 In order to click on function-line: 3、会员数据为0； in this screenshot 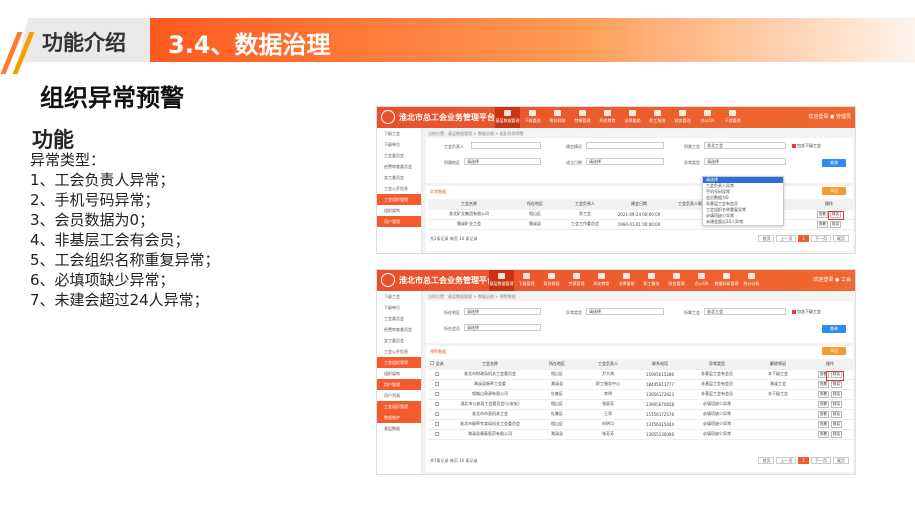, I will do `click(92, 220)`.